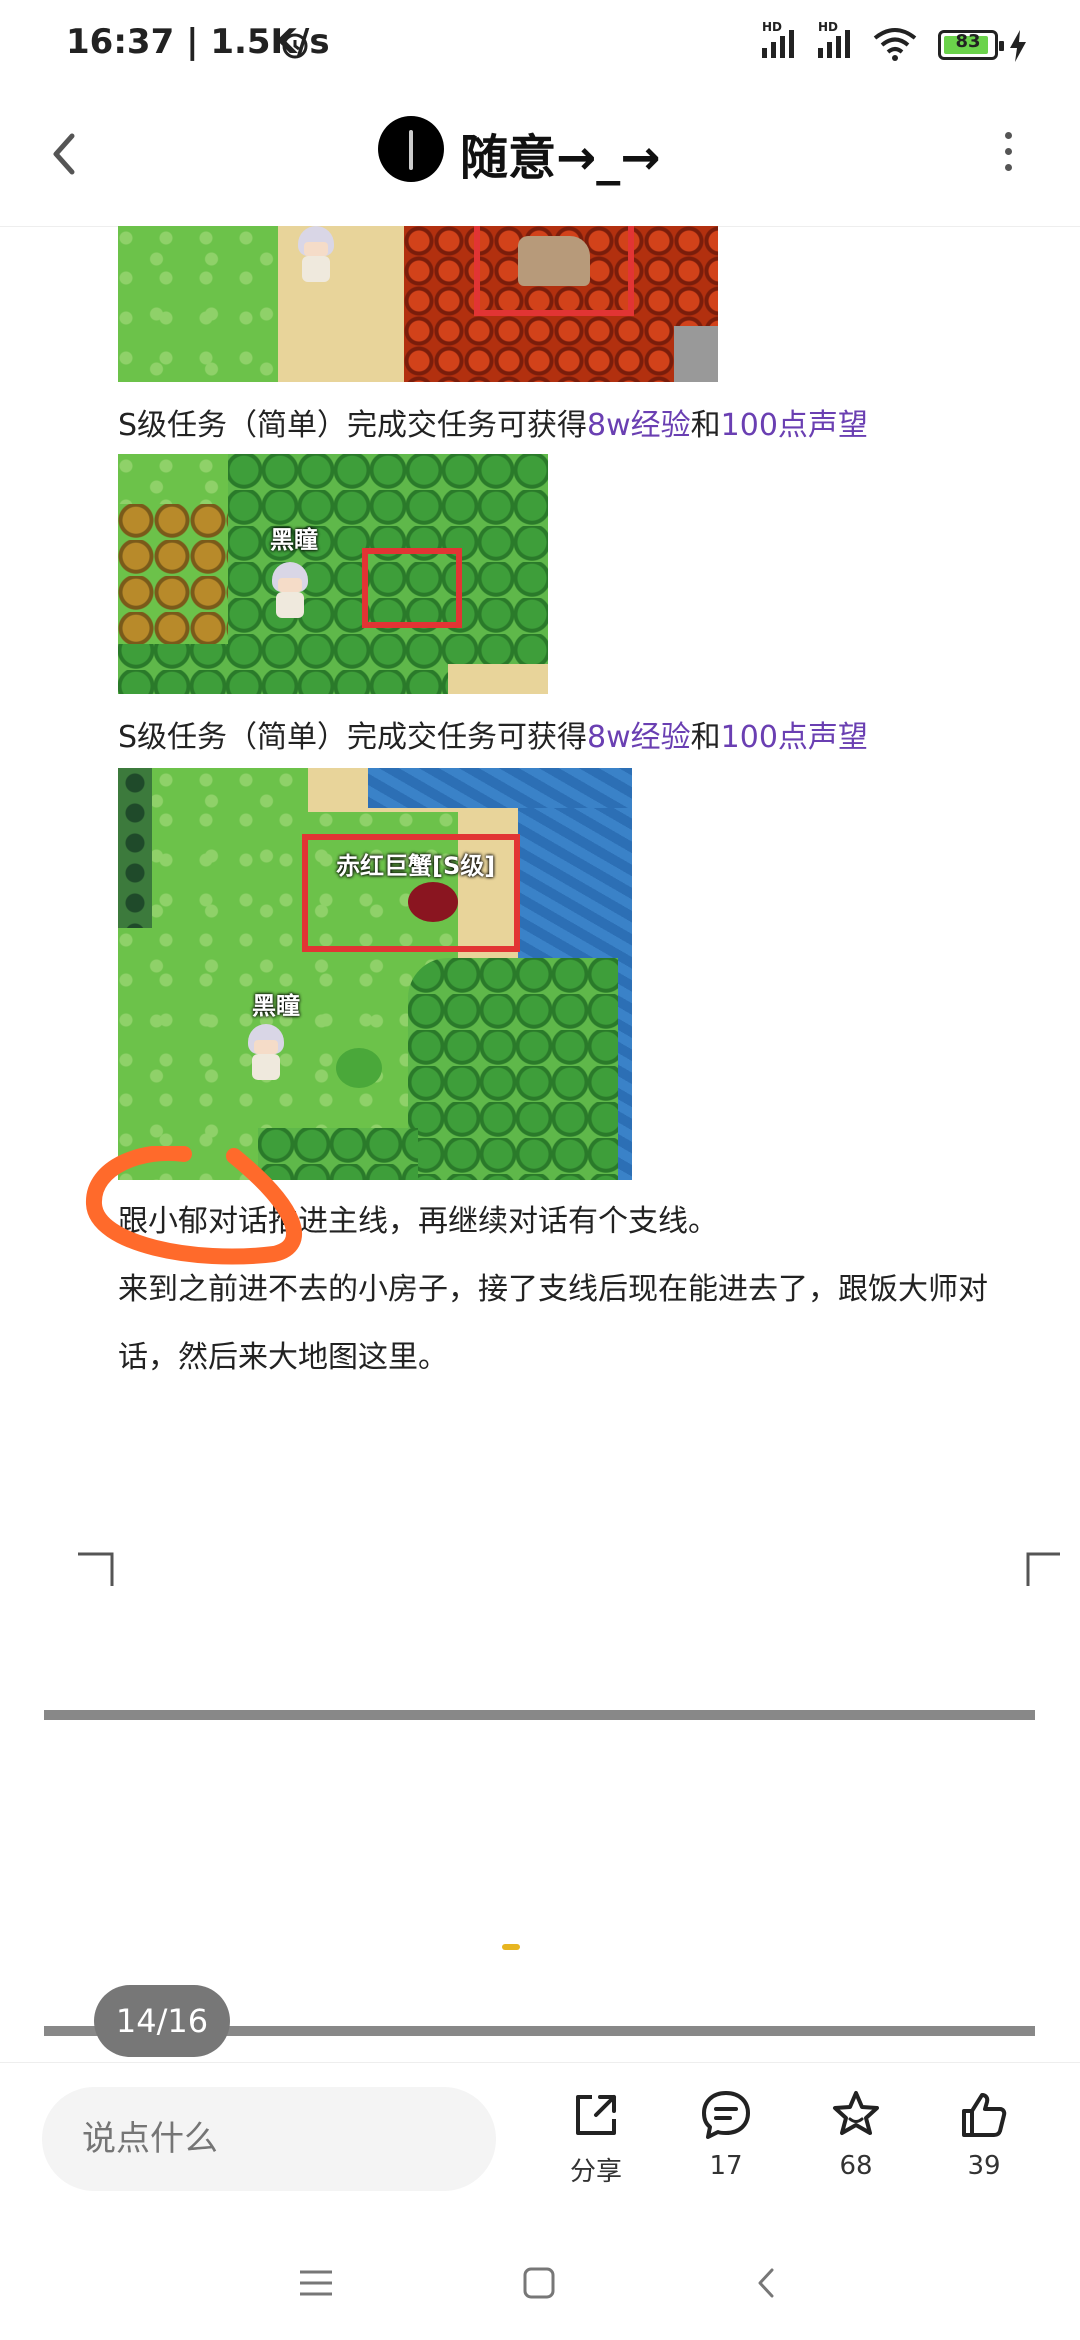  What do you see at coordinates (778, 39) in the screenshot?
I see `signal-hd-1-icon: HD` at bounding box center [778, 39].